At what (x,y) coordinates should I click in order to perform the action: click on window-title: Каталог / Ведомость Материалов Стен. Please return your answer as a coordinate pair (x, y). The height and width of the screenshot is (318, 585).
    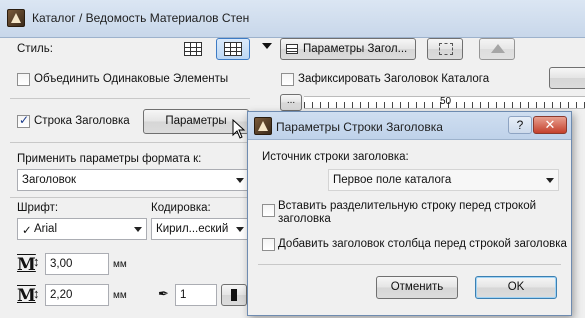
    Looking at the image, I should click on (141, 18).